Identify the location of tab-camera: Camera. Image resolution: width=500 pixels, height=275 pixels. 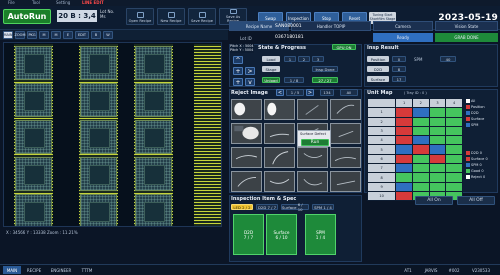
(403, 26).